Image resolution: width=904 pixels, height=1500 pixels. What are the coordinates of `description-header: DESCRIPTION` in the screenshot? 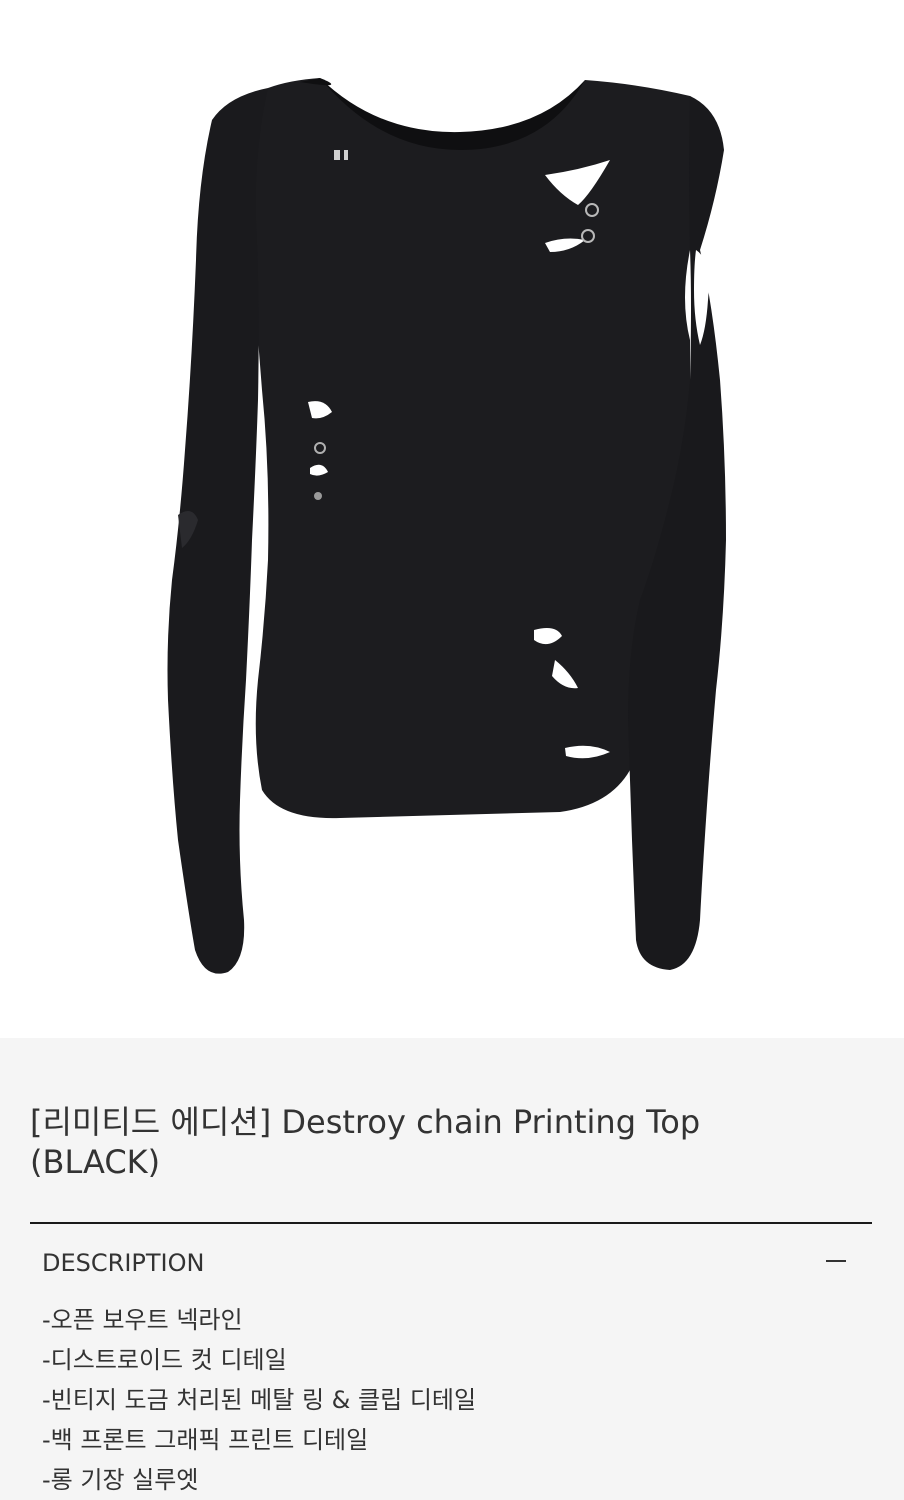 It's located at (123, 1263).